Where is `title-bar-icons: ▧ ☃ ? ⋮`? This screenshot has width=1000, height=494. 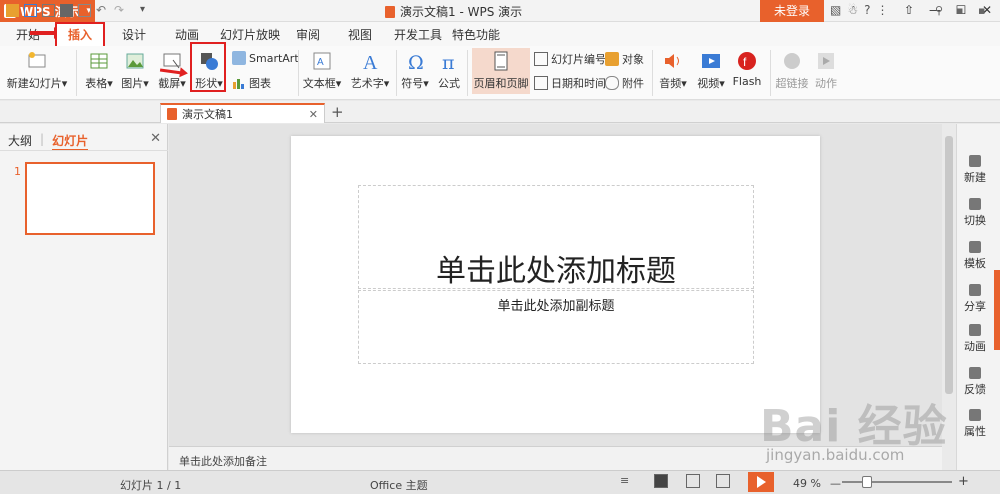 title-bar-icons: ▧ ☃ ? ⋮ is located at coordinates (859, 10).